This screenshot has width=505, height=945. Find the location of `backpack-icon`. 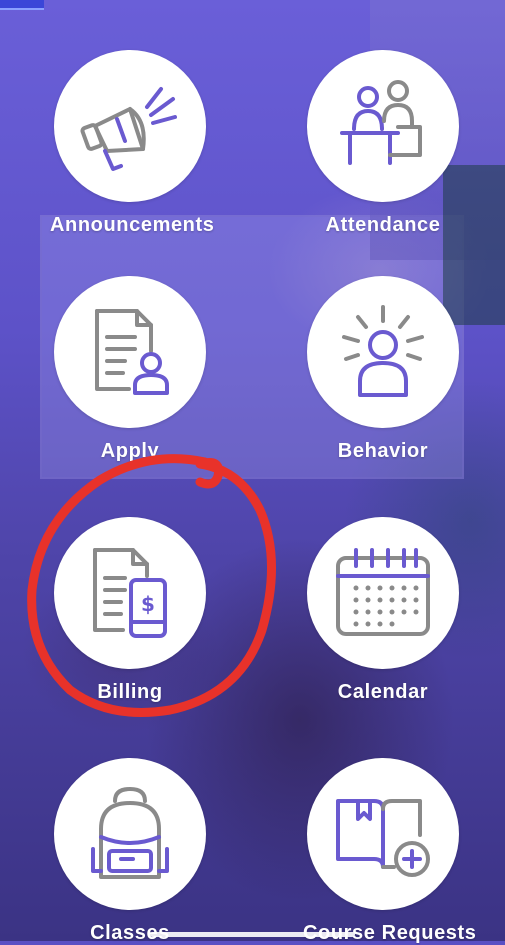

backpack-icon is located at coordinates (130, 833).